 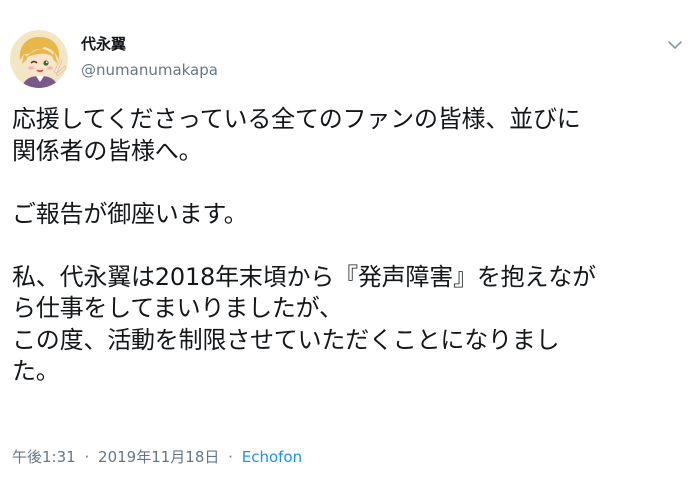 What do you see at coordinates (304, 276) in the screenshot?
I see `tweet-text-line: 私、代永翼は2018年末頃から『発声障害』を抱えなが` at bounding box center [304, 276].